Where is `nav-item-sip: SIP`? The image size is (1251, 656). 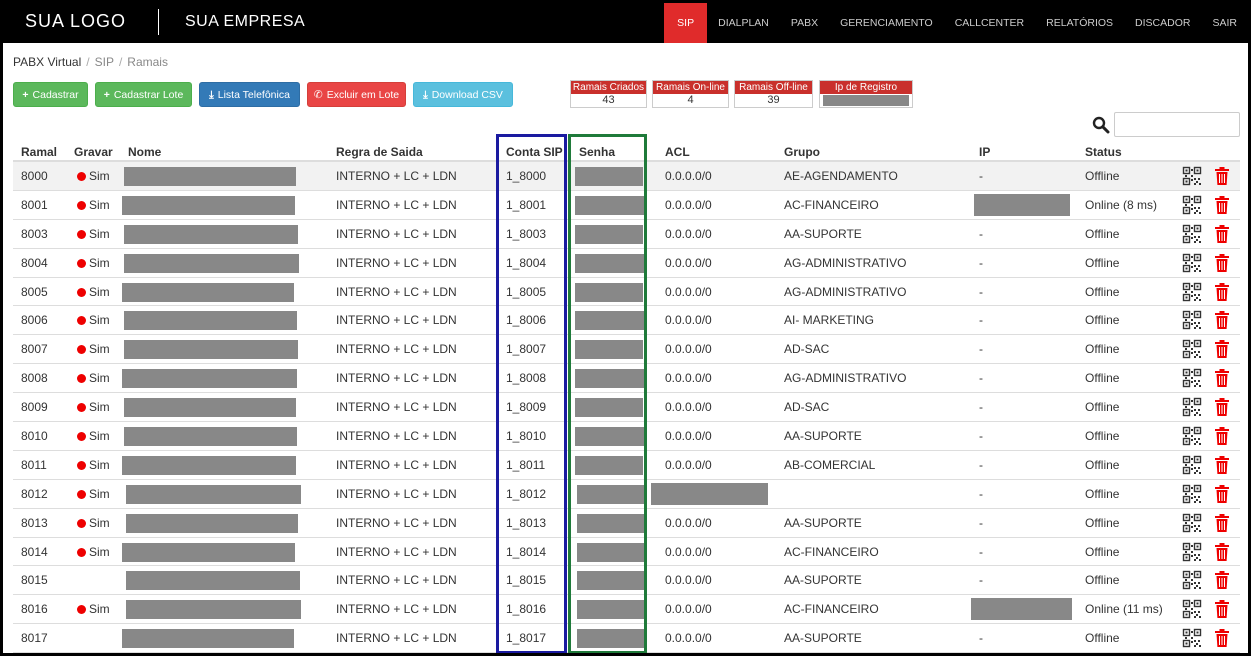
nav-item-sip: SIP is located at coordinates (686, 23).